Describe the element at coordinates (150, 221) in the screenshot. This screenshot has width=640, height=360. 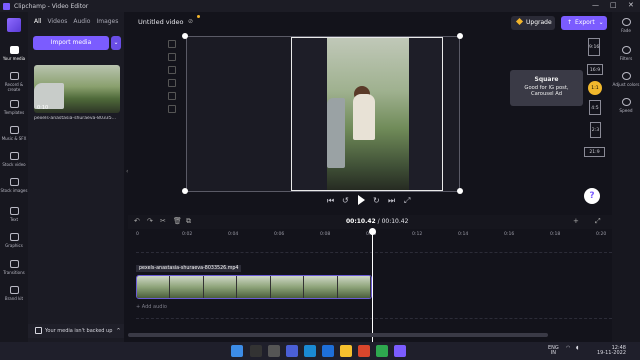
I see `redo-icon: ↷` at that location.